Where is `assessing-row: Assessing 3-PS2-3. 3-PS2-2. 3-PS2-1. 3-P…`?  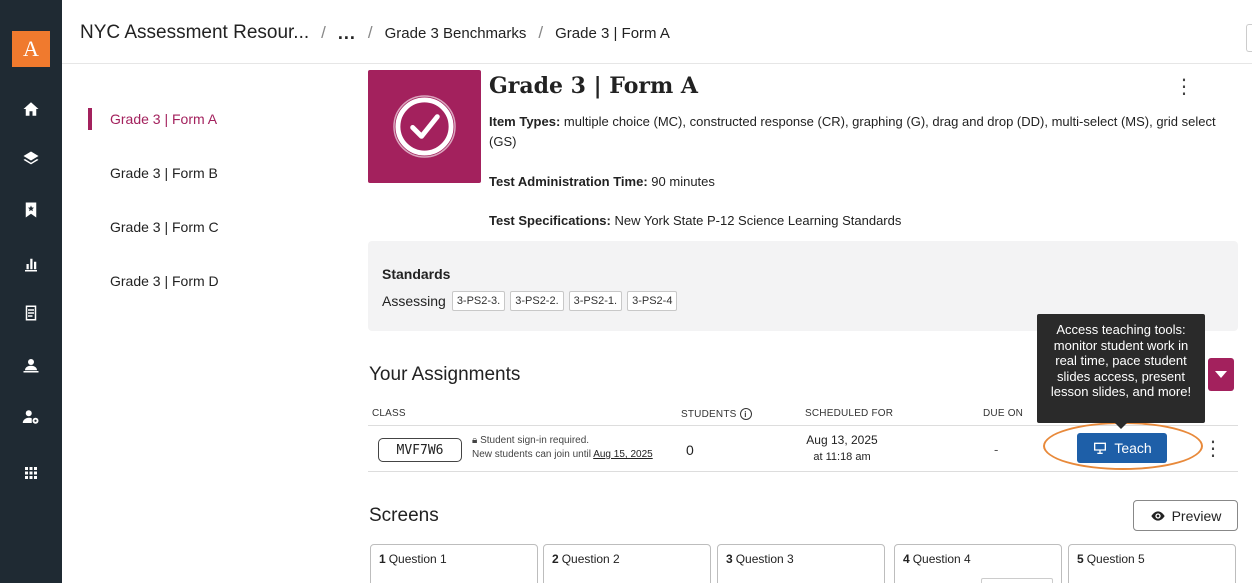
assessing-row: Assessing 3-PS2-3. 3-PS2-2. 3-PS2-1. 3-P… is located at coordinates (532, 301).